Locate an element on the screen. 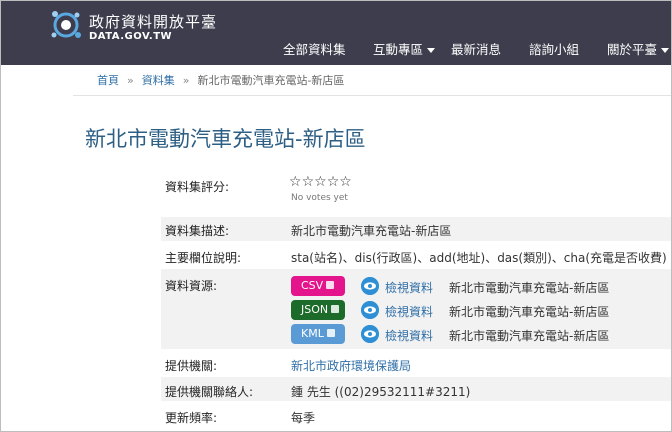  nav-advisory: 諮詢小組 is located at coordinates (554, 48).